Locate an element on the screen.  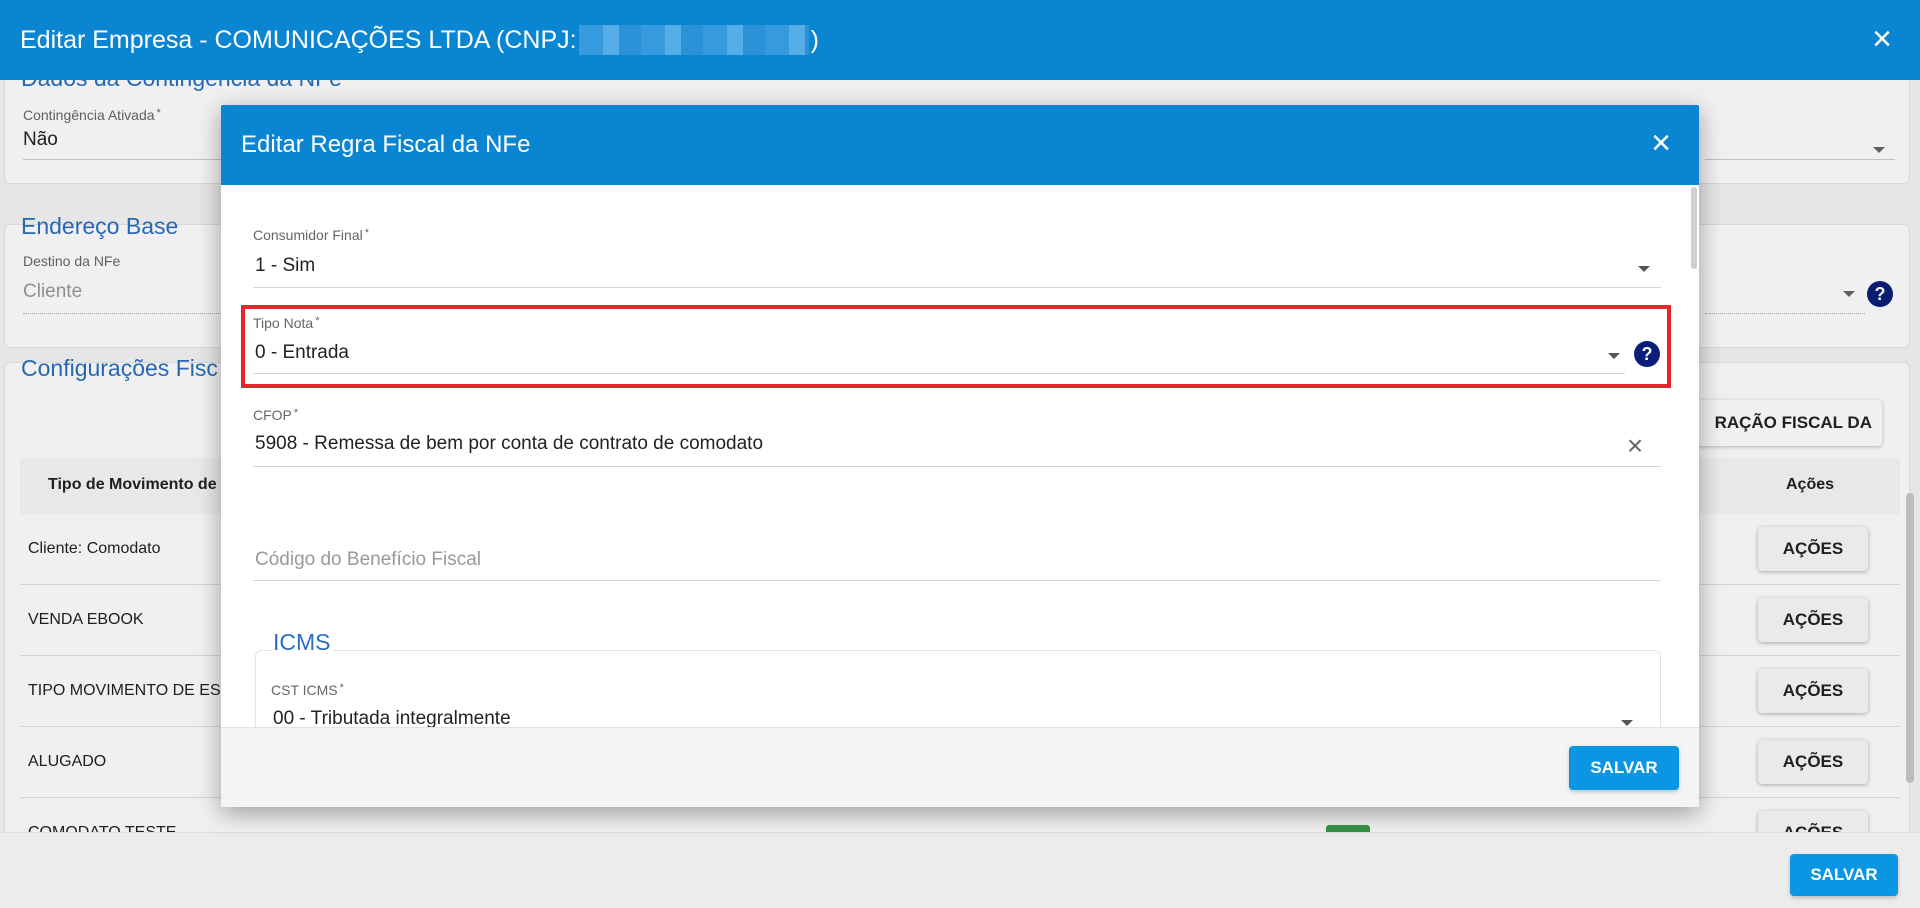
icms-title: ICMS is located at coordinates (302, 642).